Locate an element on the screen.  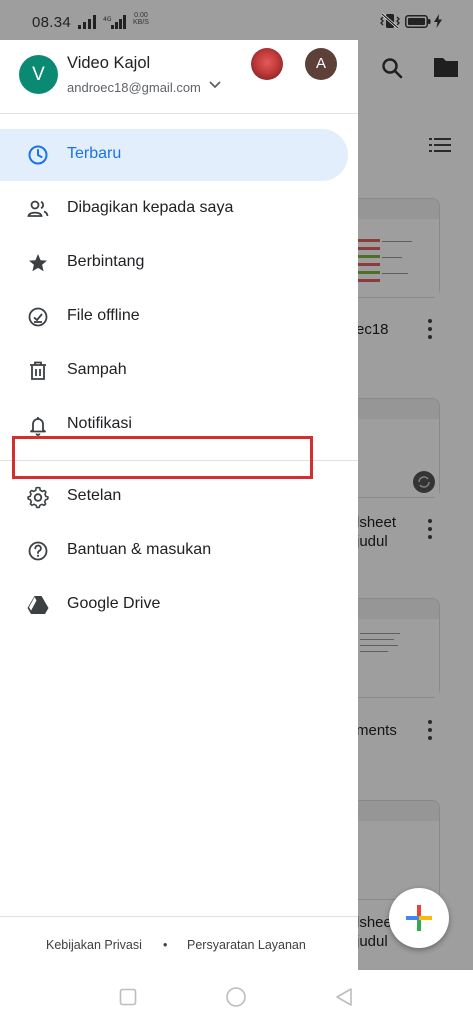
nav-item-google-drive: Google Drive is located at coordinates (174, 605).